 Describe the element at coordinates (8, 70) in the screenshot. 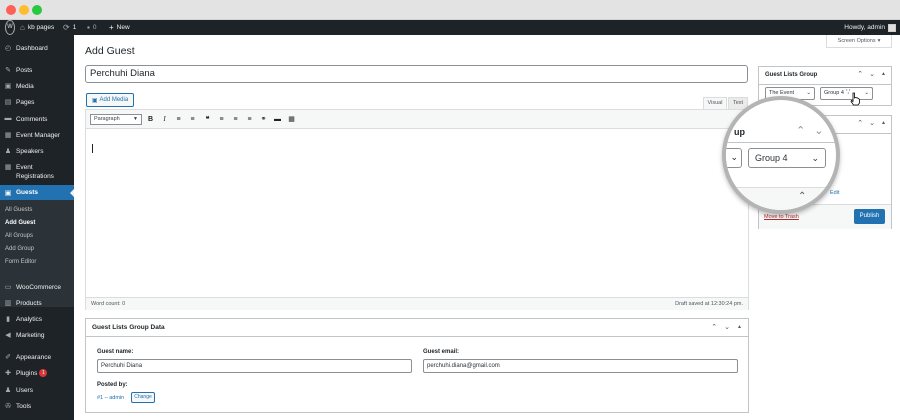

I see `pin-icon: ✎` at that location.